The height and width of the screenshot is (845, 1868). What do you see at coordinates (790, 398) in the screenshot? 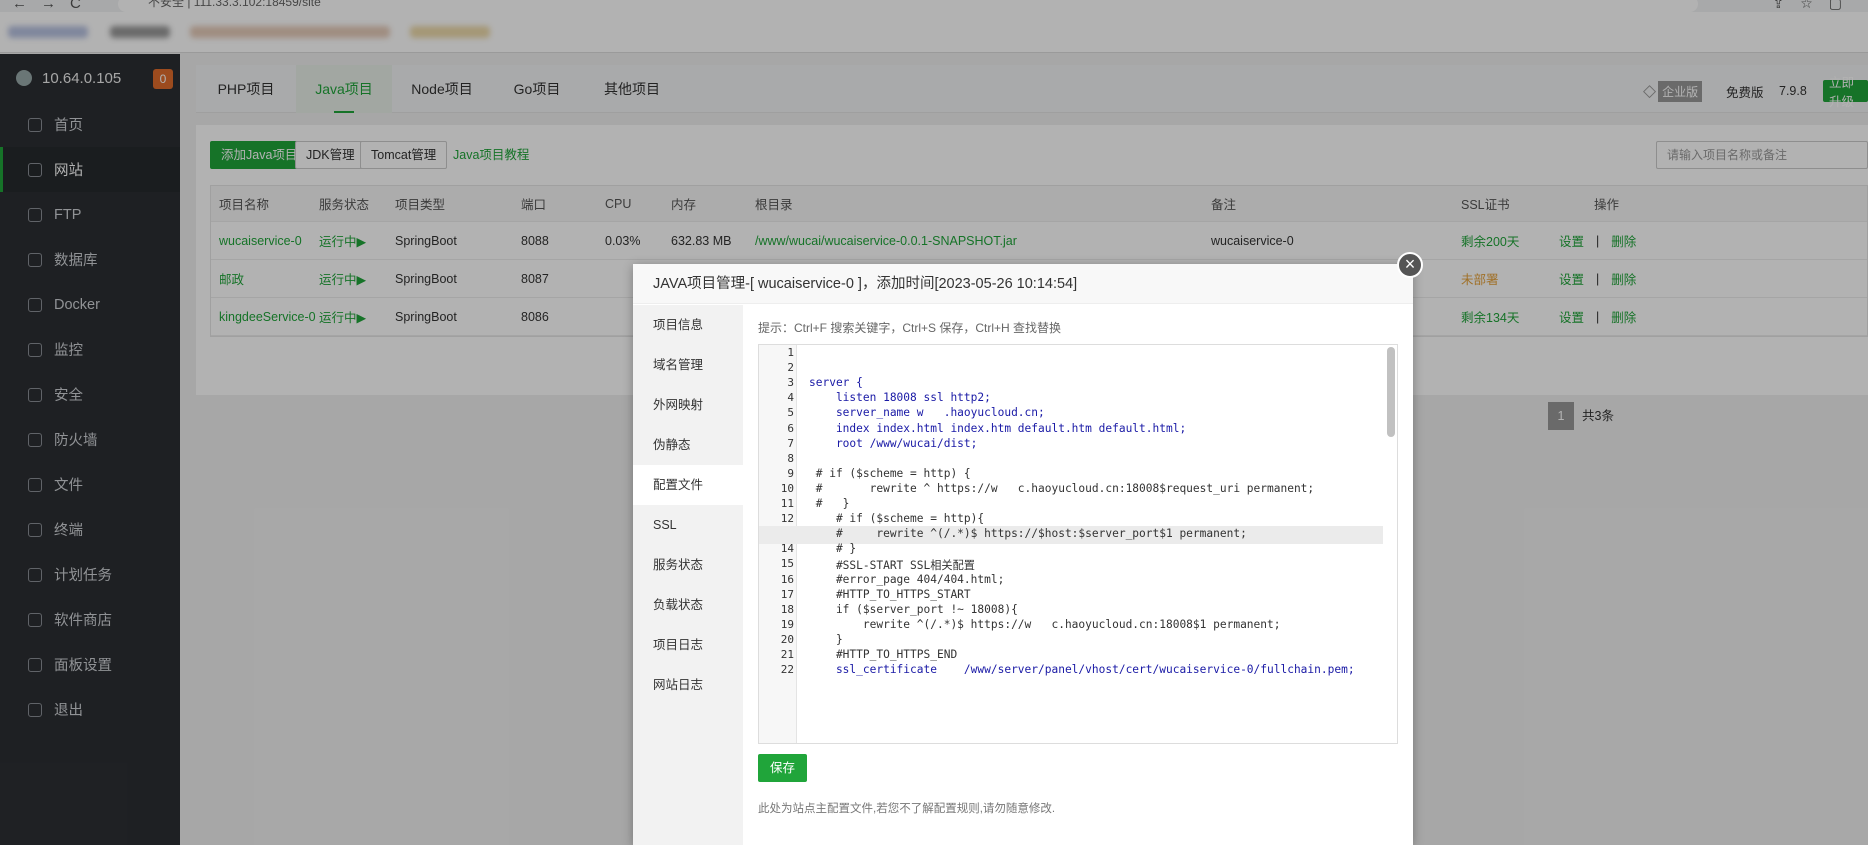
I see `line-number: 4` at bounding box center [790, 398].